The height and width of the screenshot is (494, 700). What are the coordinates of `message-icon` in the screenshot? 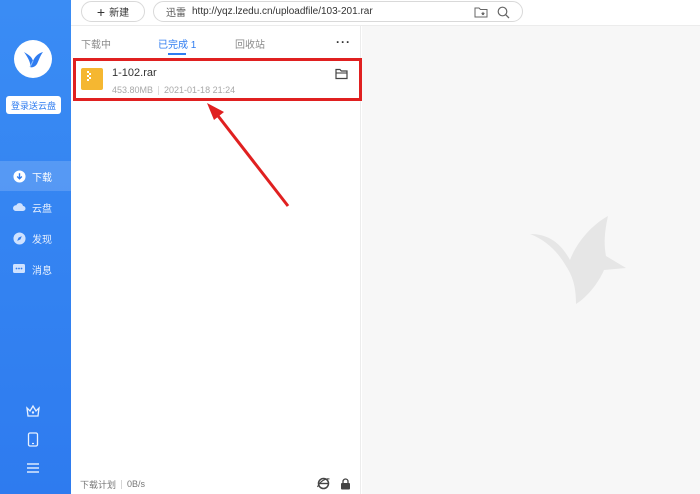 It's located at (19, 269).